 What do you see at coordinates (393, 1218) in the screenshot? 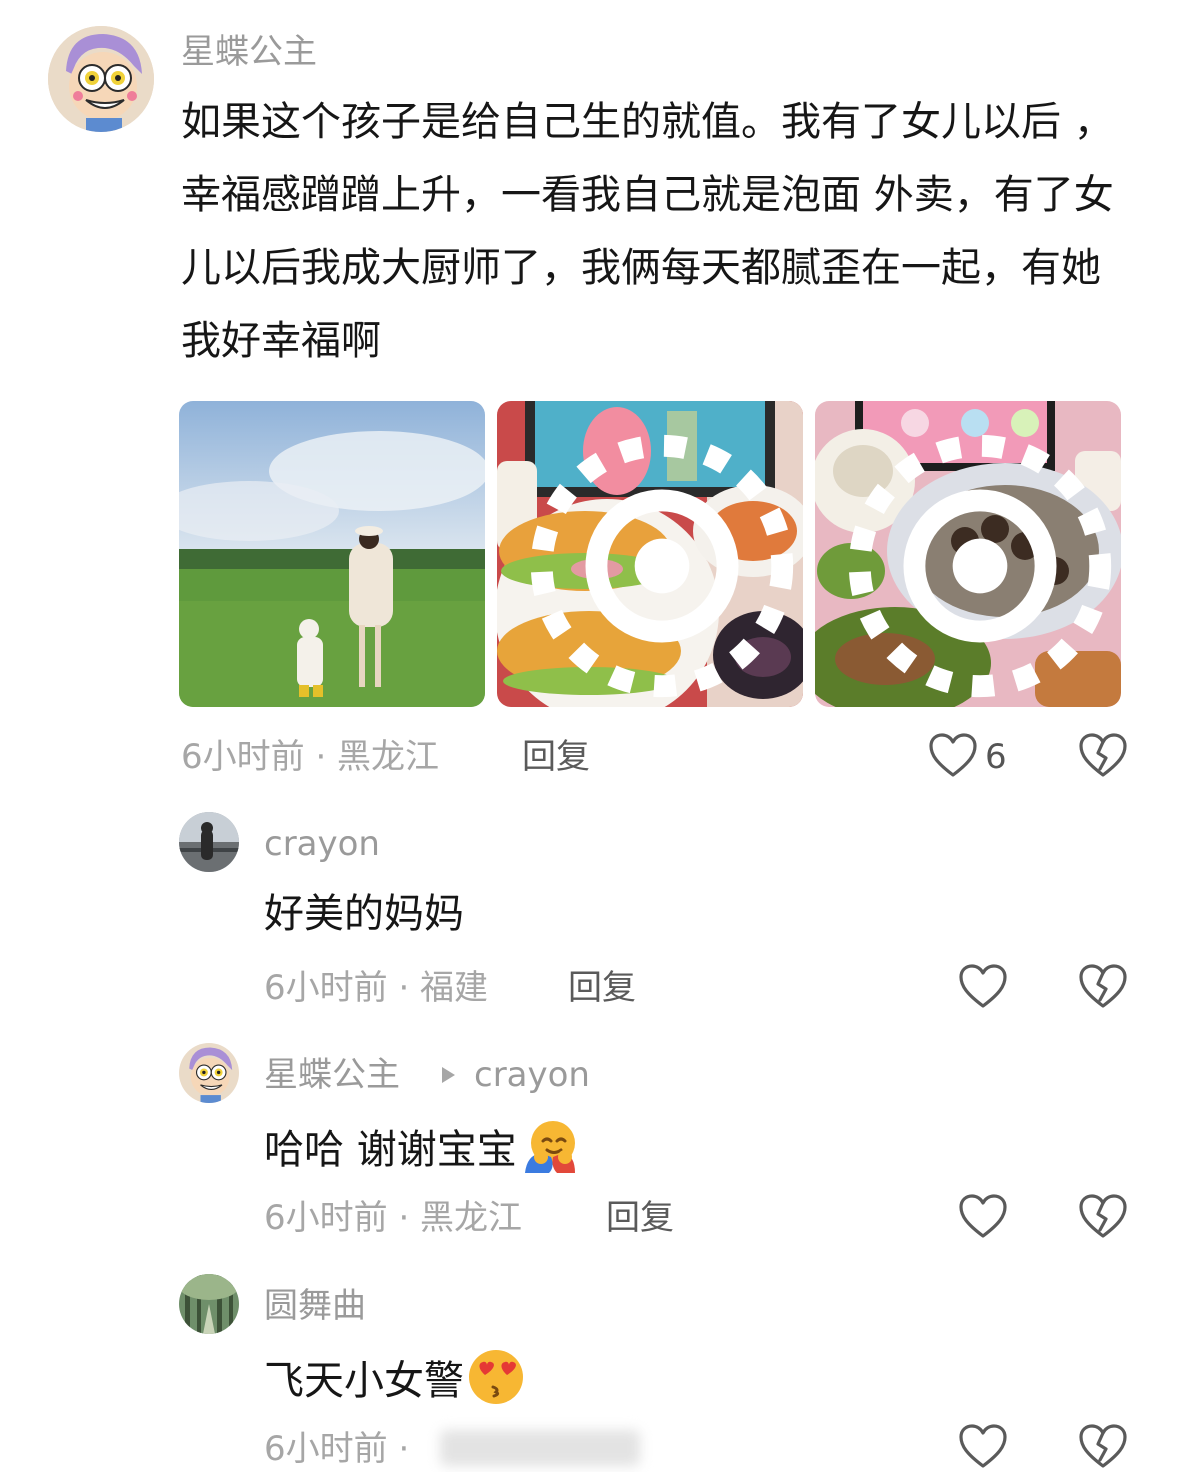
I see `reply-time-location: 6小时前 · 黑龙江` at bounding box center [393, 1218].